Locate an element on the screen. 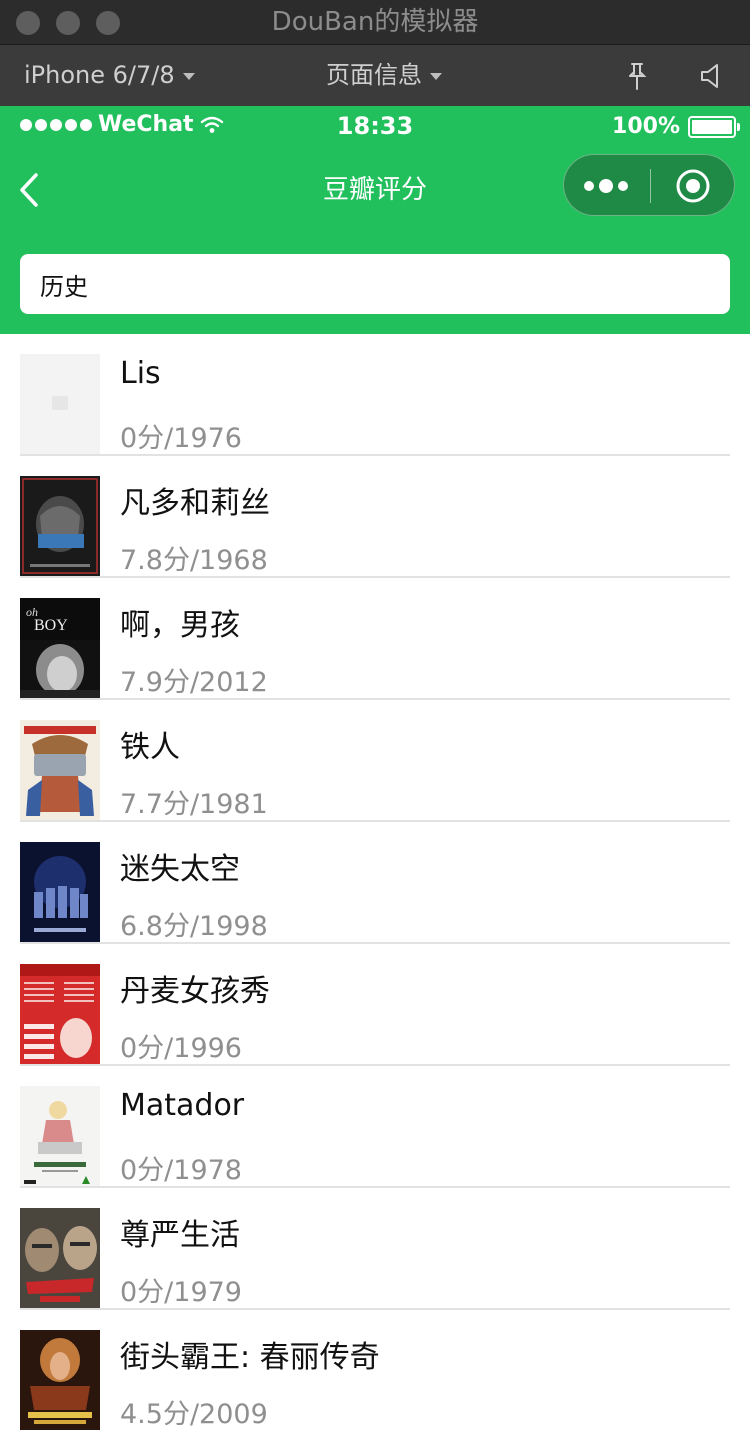 Image resolution: width=750 pixels, height=1440 pixels. movie-title: 铁人 is located at coordinates (150, 747).